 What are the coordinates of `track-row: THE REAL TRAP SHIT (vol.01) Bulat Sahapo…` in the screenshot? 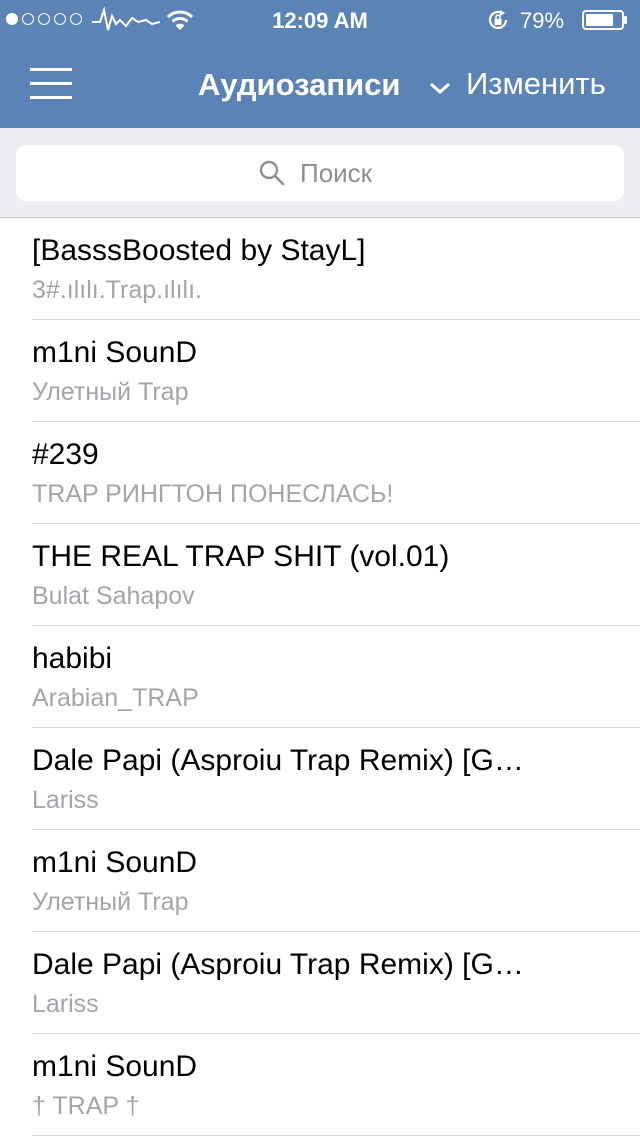 It's located at (320, 575).